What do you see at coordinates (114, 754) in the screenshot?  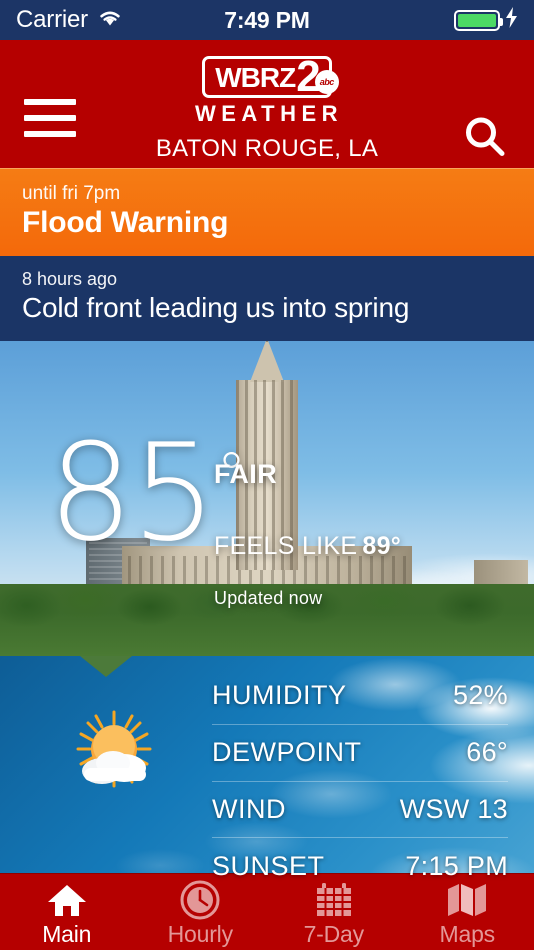 I see `sun-behind-cloud-icon` at bounding box center [114, 754].